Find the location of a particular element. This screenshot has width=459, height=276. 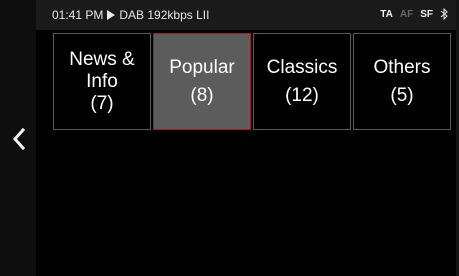

back-button is located at coordinates (19, 139).